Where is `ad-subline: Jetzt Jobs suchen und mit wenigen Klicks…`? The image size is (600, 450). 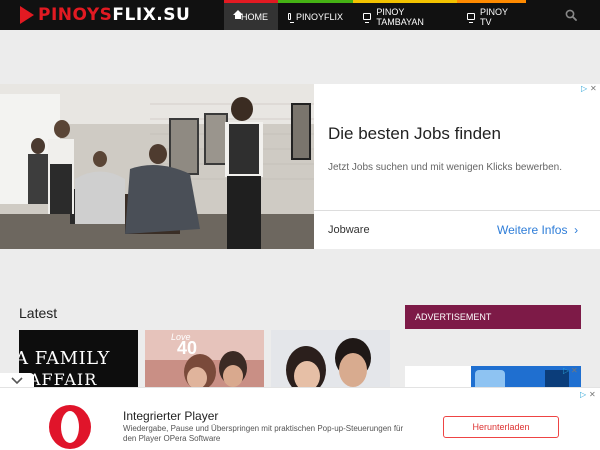
ad-subline: Jetzt Jobs suchen und mit wenigen Klicks… is located at coordinates (445, 167).